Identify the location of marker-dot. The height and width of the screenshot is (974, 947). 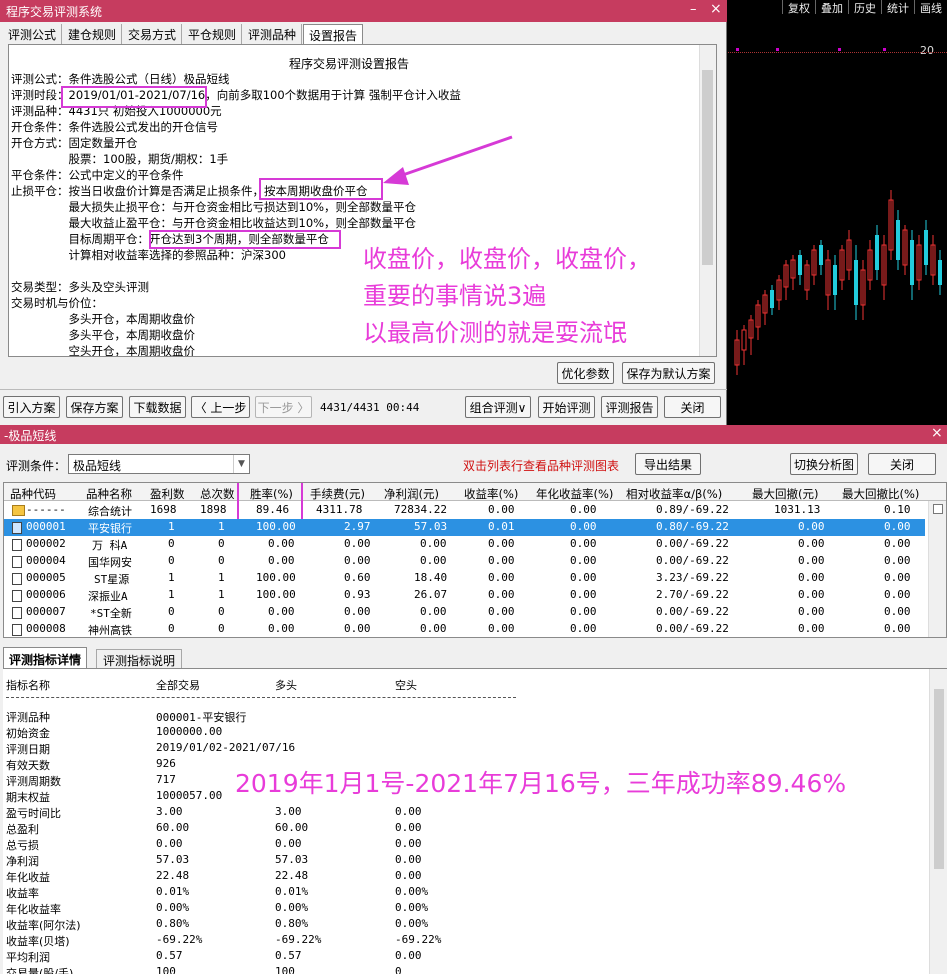
(737, 49).